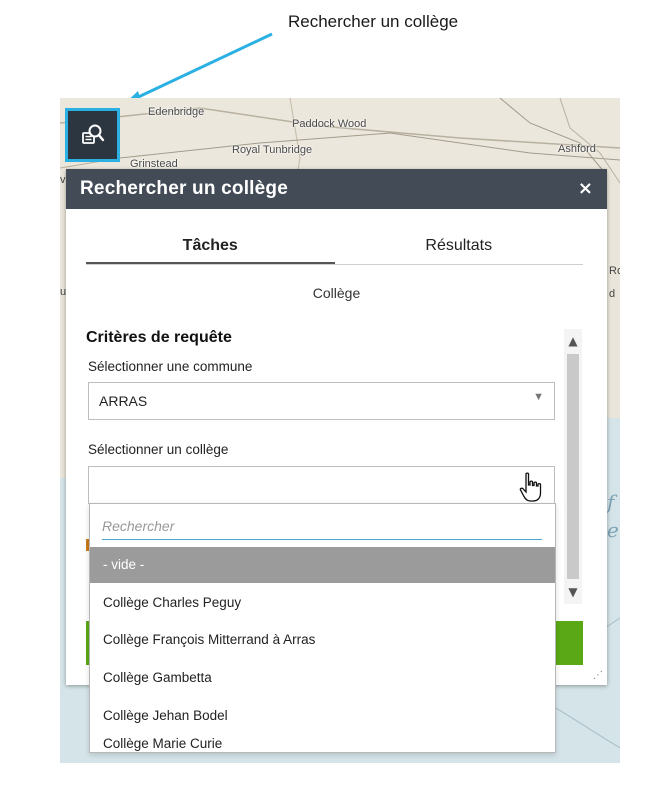 The image size is (652, 793). What do you see at coordinates (176, 112) in the screenshot?
I see `town-label: Edenbridge` at bounding box center [176, 112].